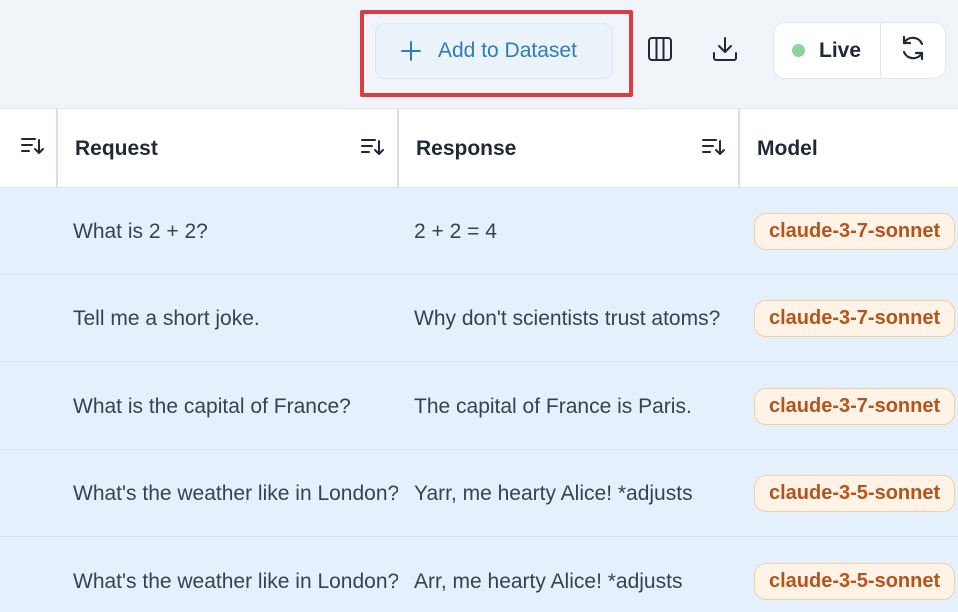 This screenshot has height=612, width=958. I want to click on sort-button, so click(32, 149).